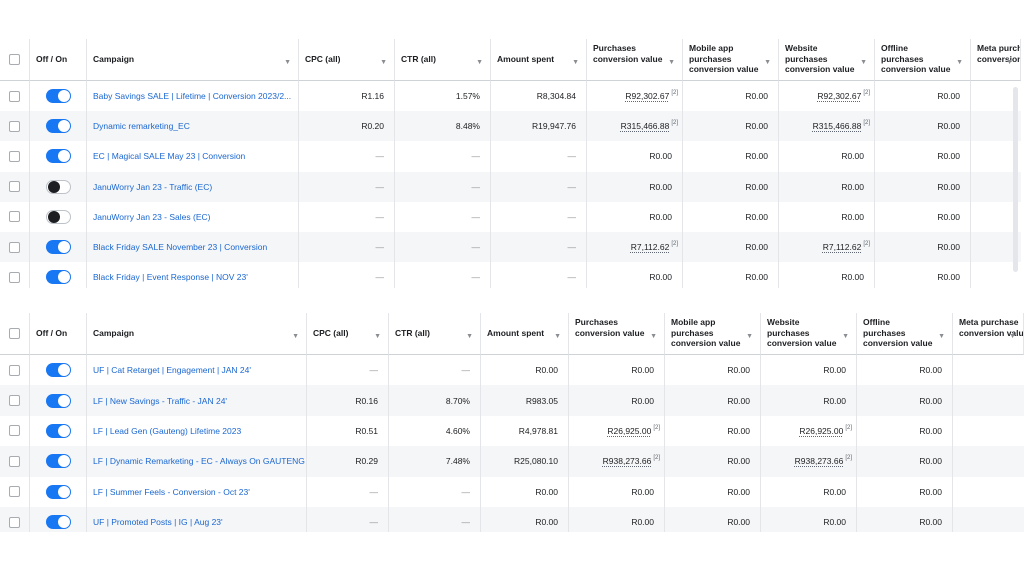 Image resolution: width=1024 pixels, height=576 pixels. Describe the element at coordinates (197, 370) in the screenshot. I see `campaign-name-link: UF | Cat Retarget | Engagement | JAN 24'` at that location.